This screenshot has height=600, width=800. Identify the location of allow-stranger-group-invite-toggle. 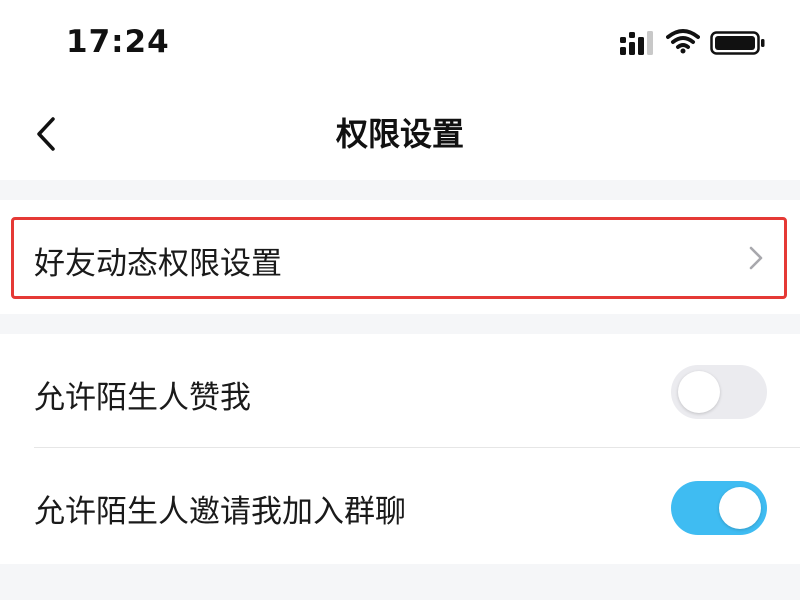
(719, 508).